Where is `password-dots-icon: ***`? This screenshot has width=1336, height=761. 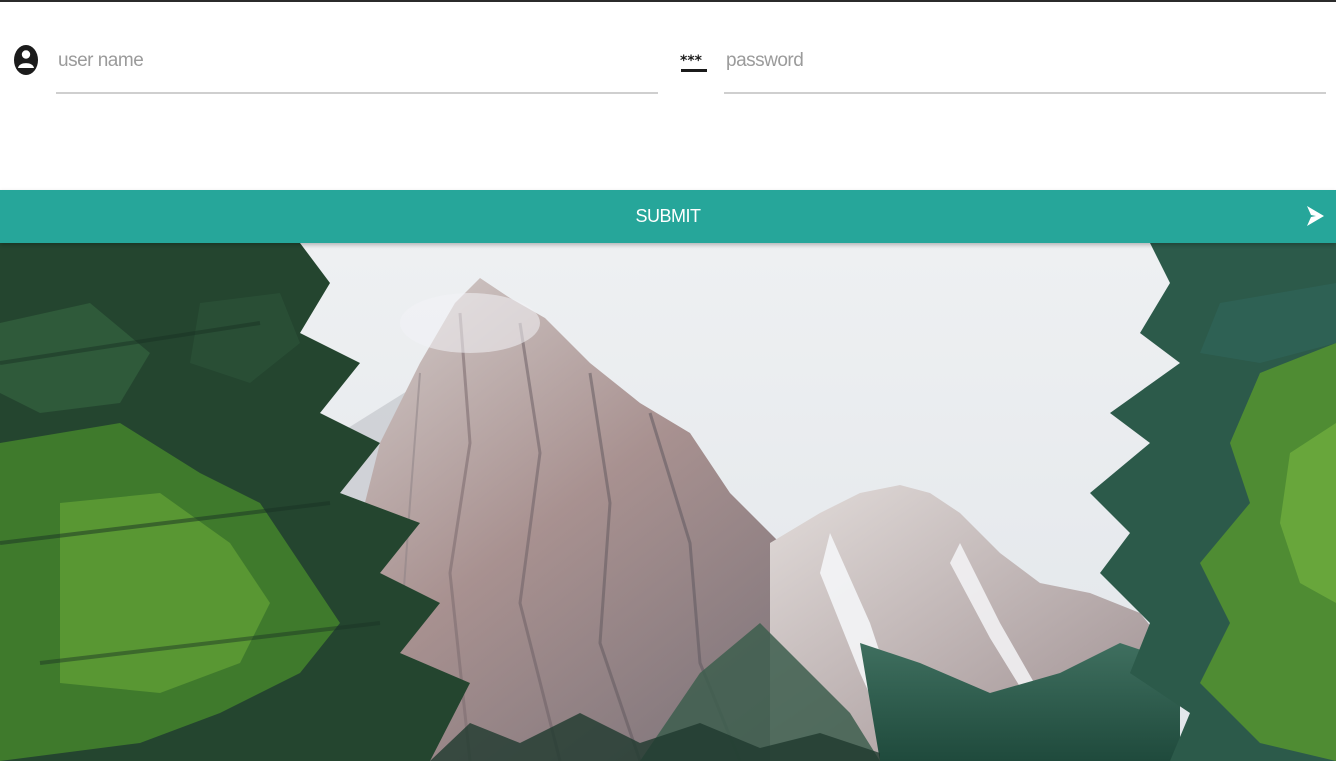 password-dots-icon: *** is located at coordinates (694, 60).